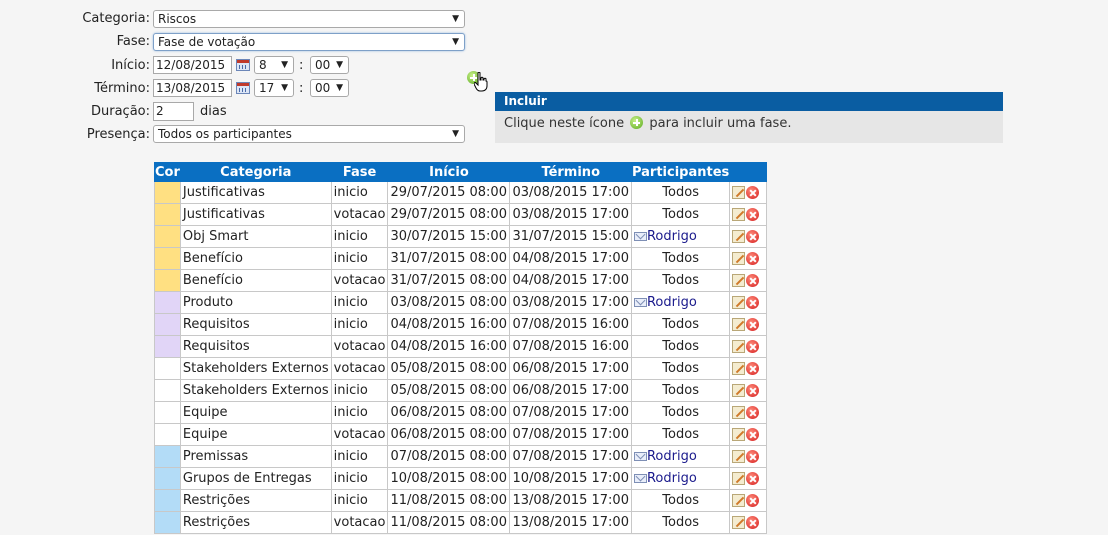  Describe the element at coordinates (122, 88) in the screenshot. I see `termino-label: Término:` at that location.